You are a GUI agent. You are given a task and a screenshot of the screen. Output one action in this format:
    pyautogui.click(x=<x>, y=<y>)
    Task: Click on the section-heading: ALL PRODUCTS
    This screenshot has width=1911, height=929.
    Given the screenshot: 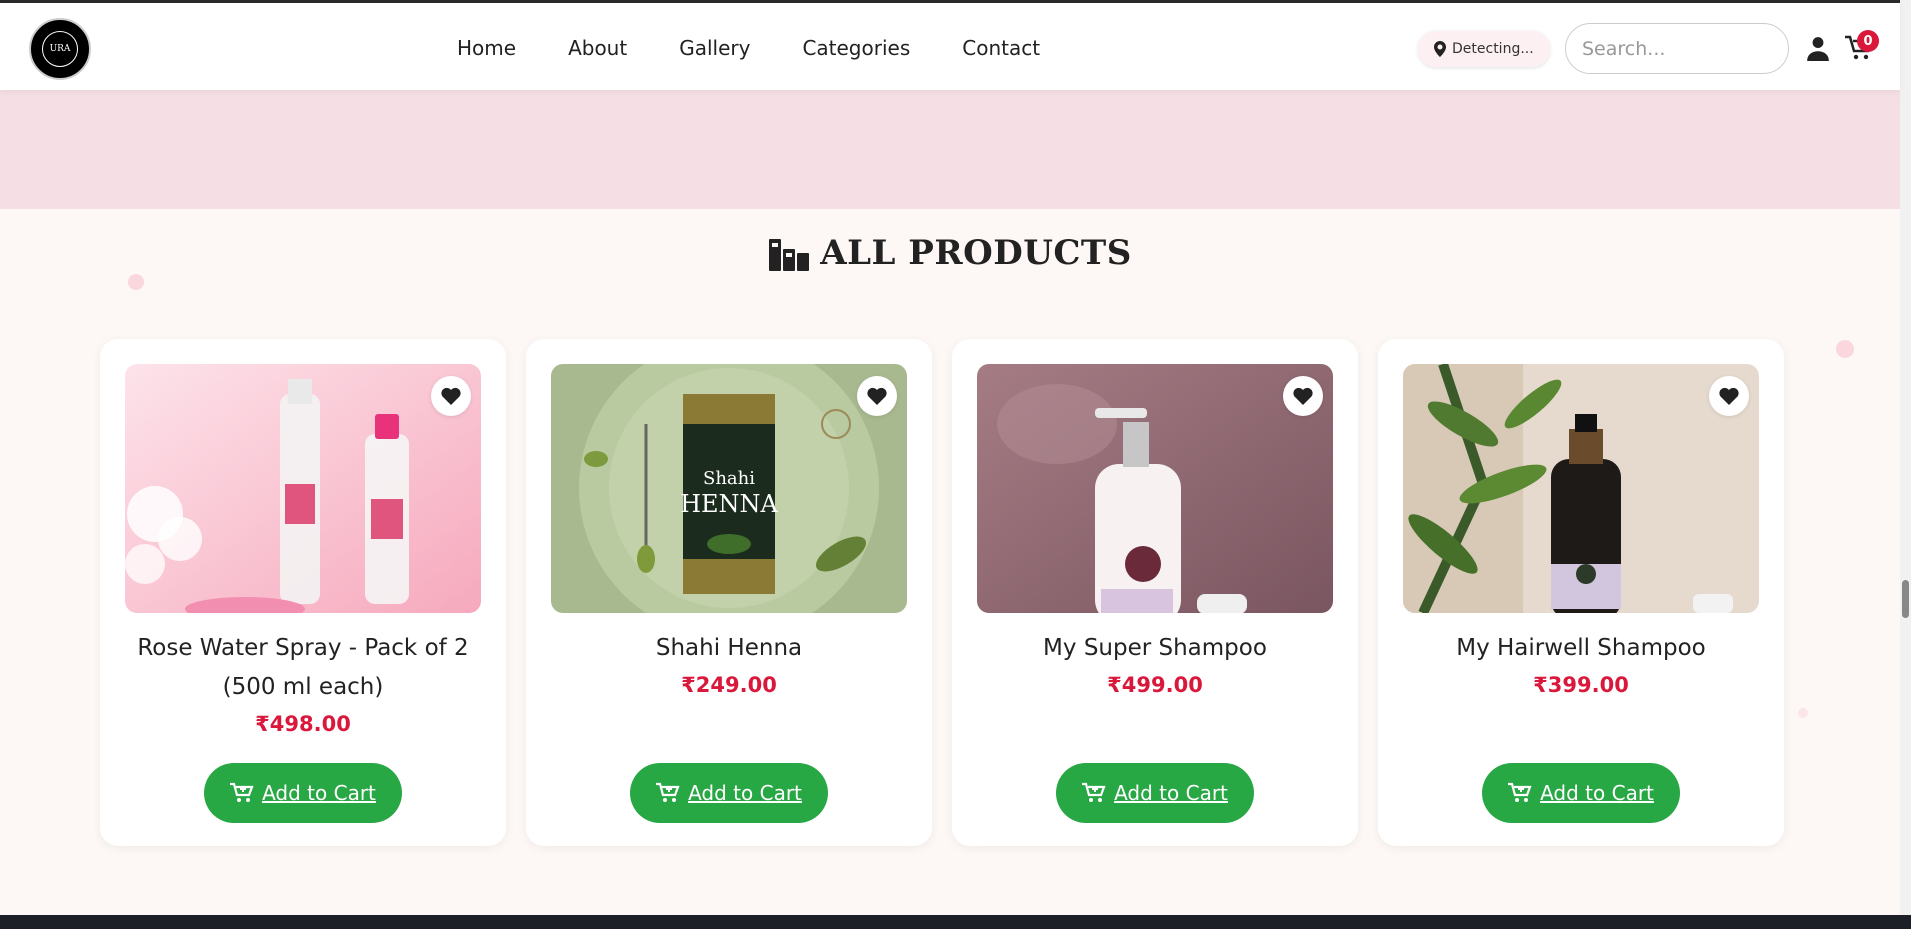 What is the action you would take?
    pyautogui.click(x=950, y=253)
    